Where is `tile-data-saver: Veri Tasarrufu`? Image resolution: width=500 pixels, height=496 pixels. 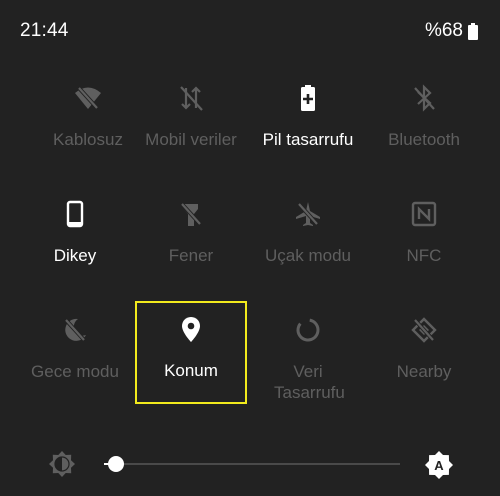 tile-data-saver: Veri Tasarrufu is located at coordinates (308, 352).